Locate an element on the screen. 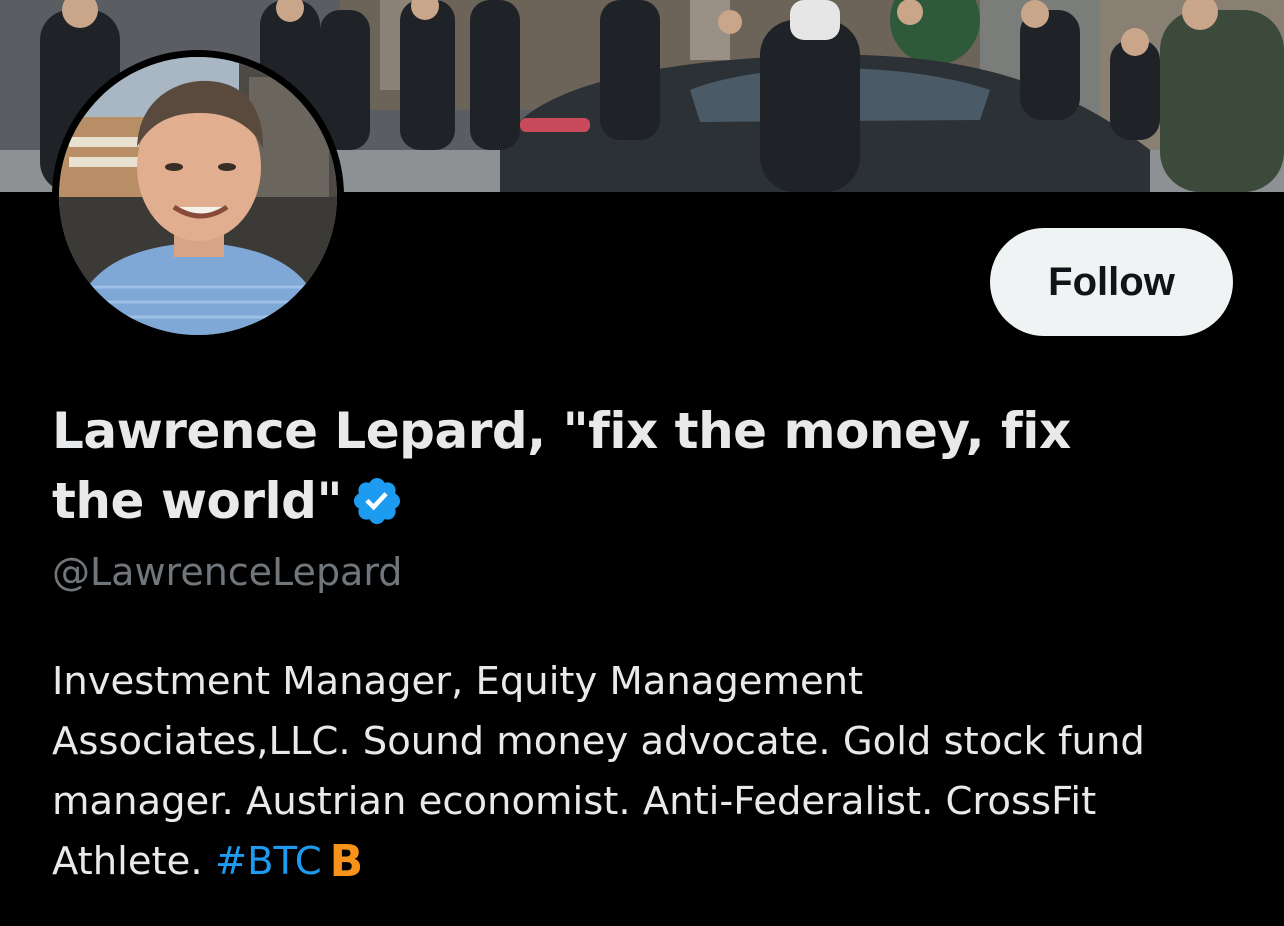 Image resolution: width=1284 pixels, height=926 pixels. avatar is located at coordinates (198, 196).